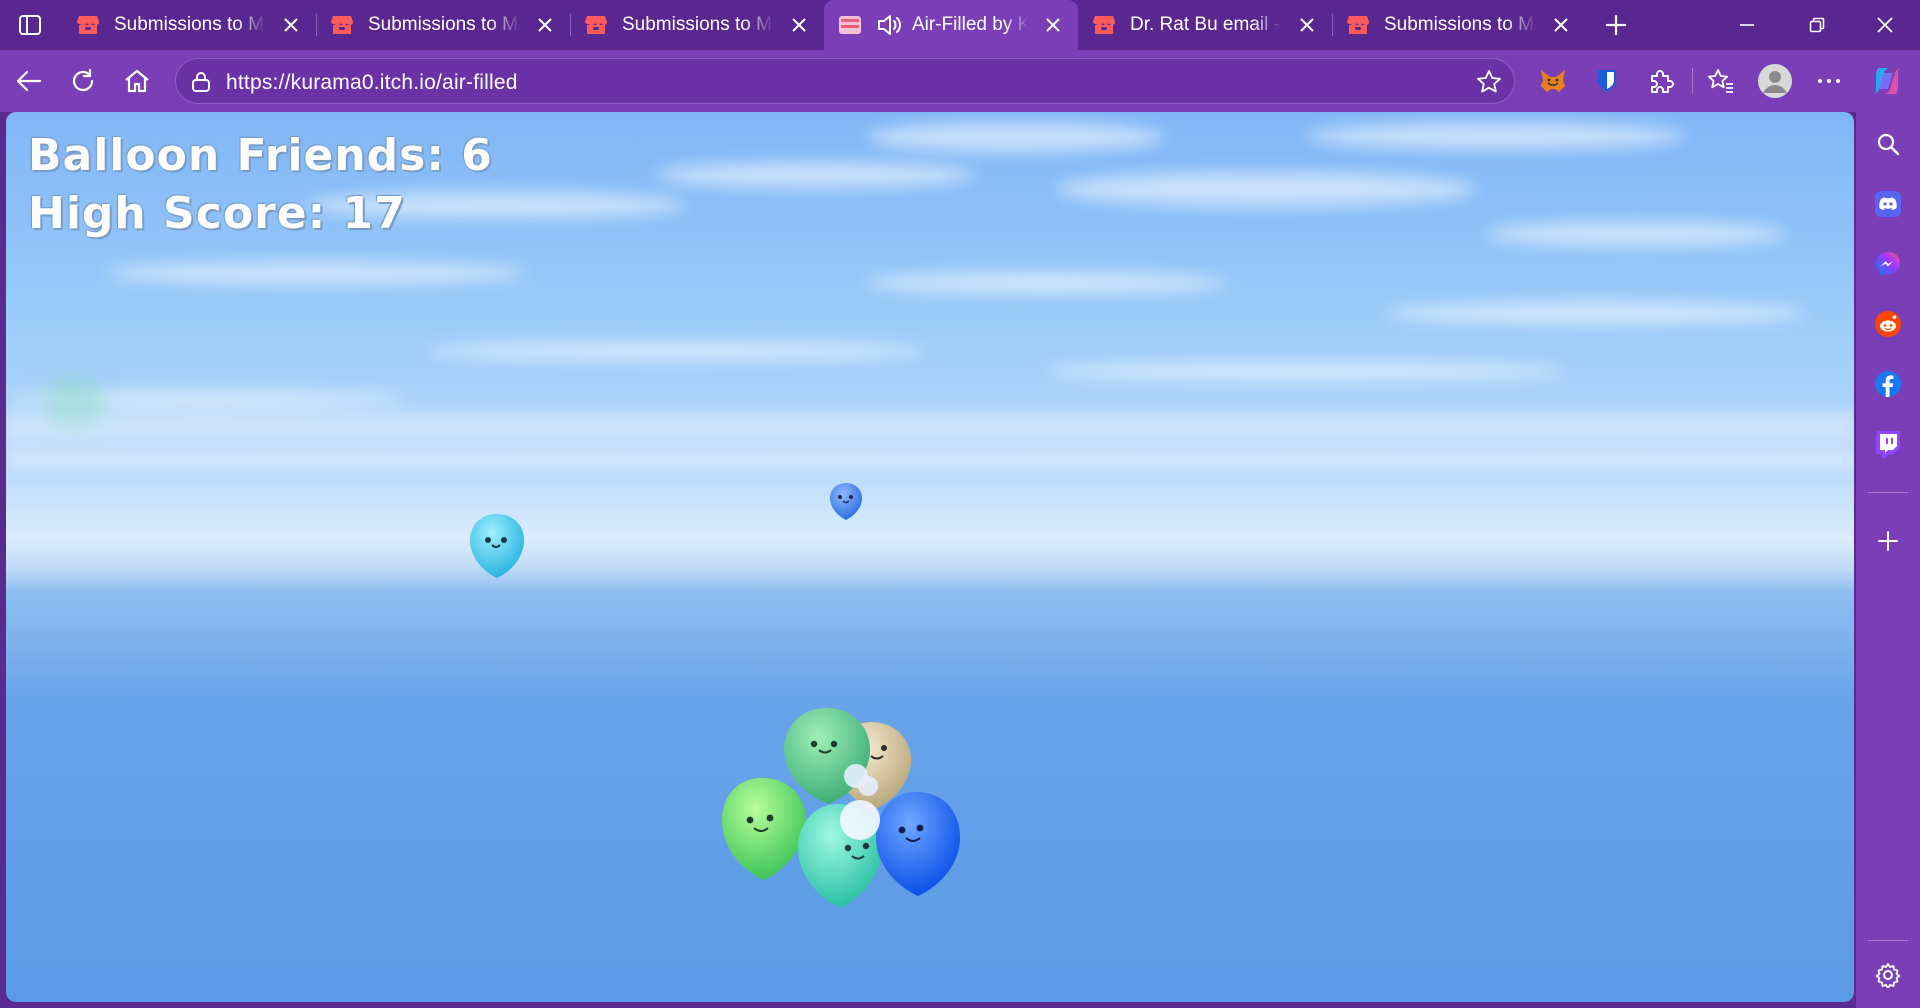  I want to click on discord-icon, so click(1888, 204).